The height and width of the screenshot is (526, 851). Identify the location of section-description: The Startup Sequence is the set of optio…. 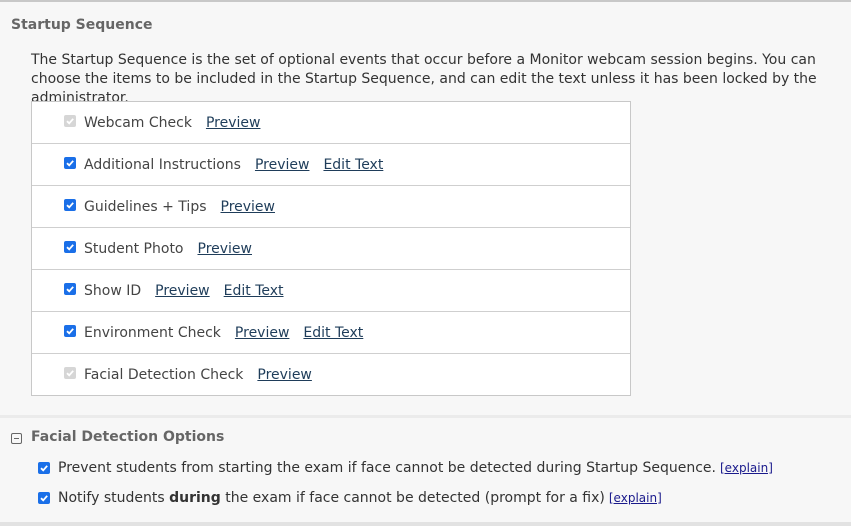
(424, 79).